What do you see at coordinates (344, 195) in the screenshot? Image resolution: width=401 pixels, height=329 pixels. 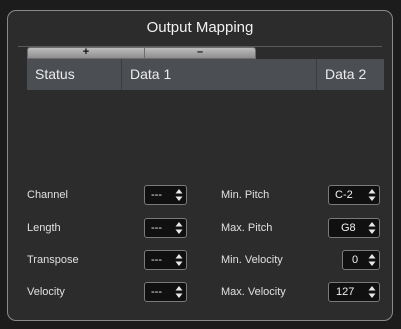 I see `min-pitch-value: C-2` at bounding box center [344, 195].